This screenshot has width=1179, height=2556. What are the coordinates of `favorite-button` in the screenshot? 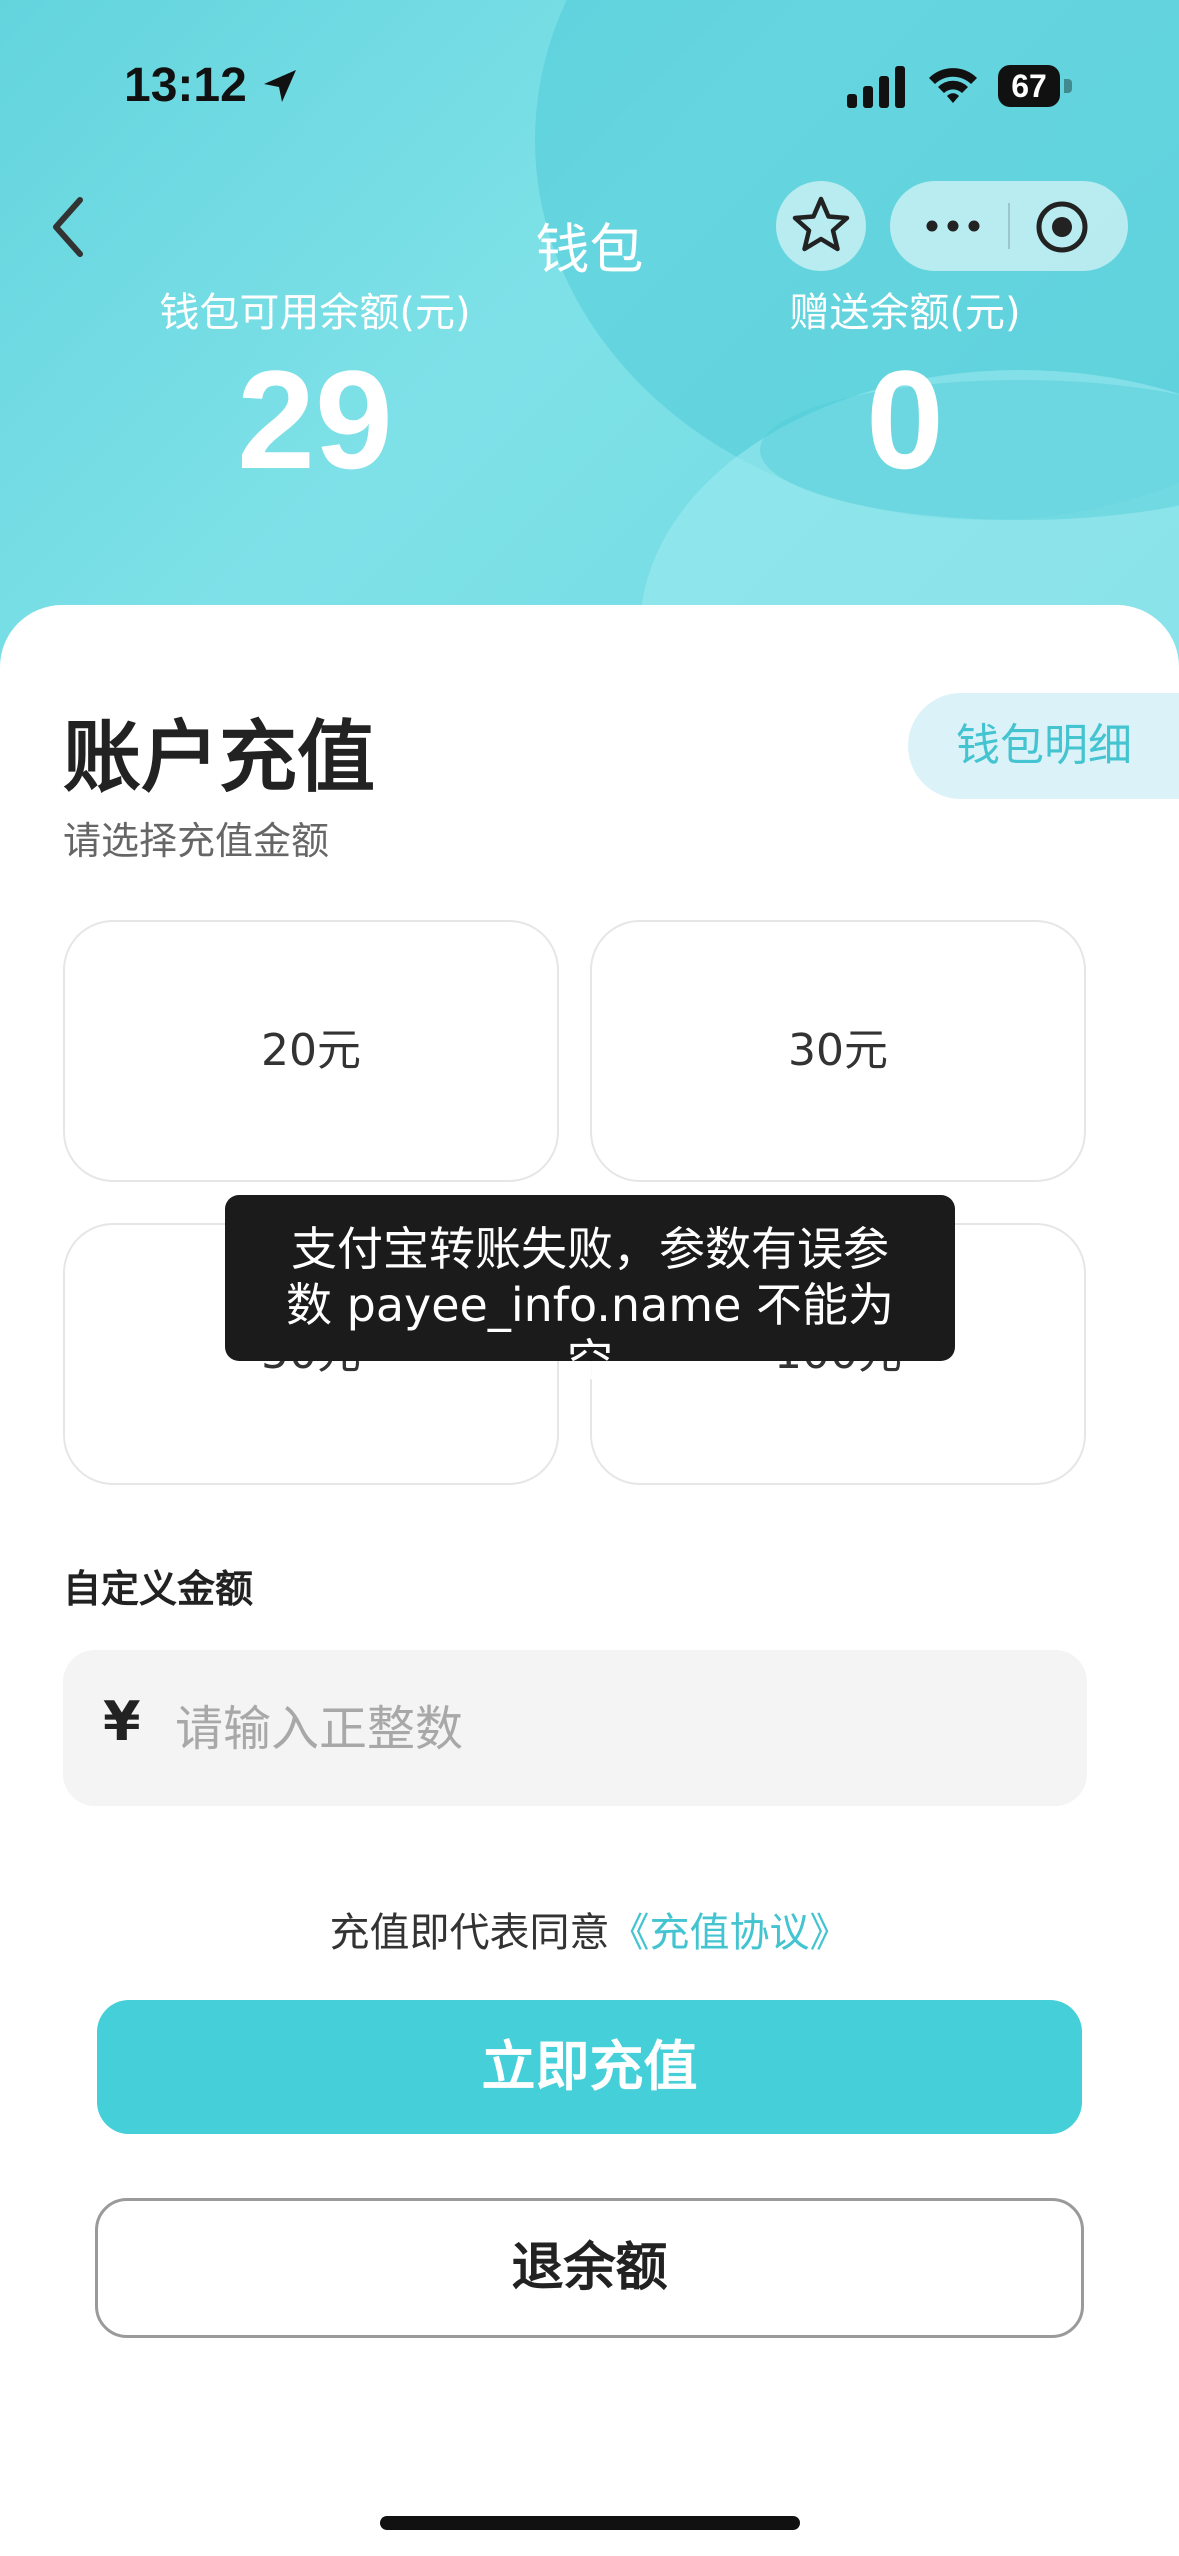 It's located at (821, 226).